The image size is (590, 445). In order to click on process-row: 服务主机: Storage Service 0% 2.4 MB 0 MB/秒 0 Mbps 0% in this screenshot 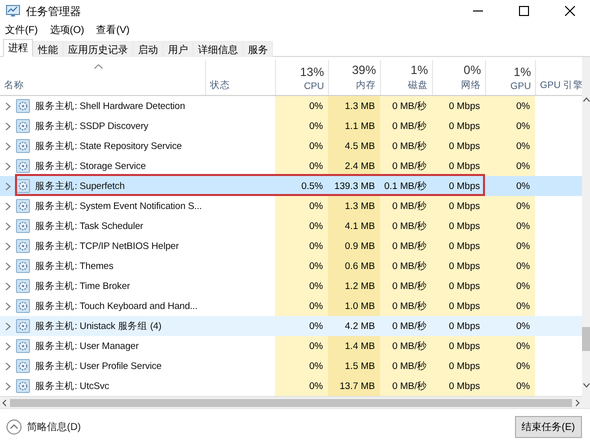, I will do `click(291, 166)`.